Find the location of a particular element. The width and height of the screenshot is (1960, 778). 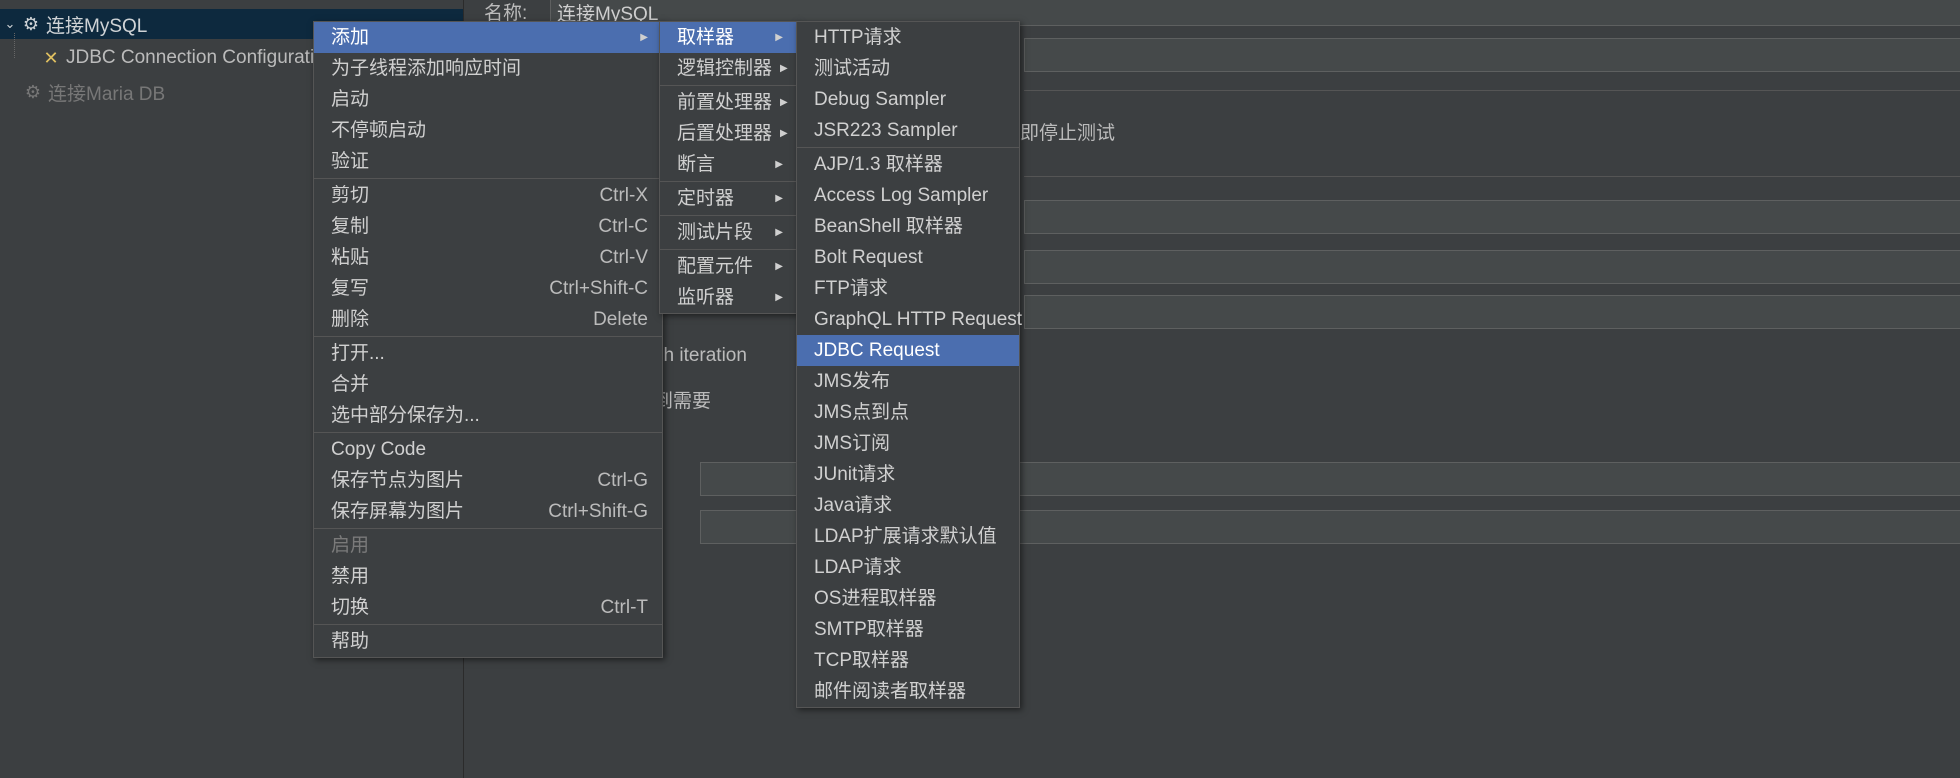

sampler-item-bolt: Bolt Request is located at coordinates (908, 257).